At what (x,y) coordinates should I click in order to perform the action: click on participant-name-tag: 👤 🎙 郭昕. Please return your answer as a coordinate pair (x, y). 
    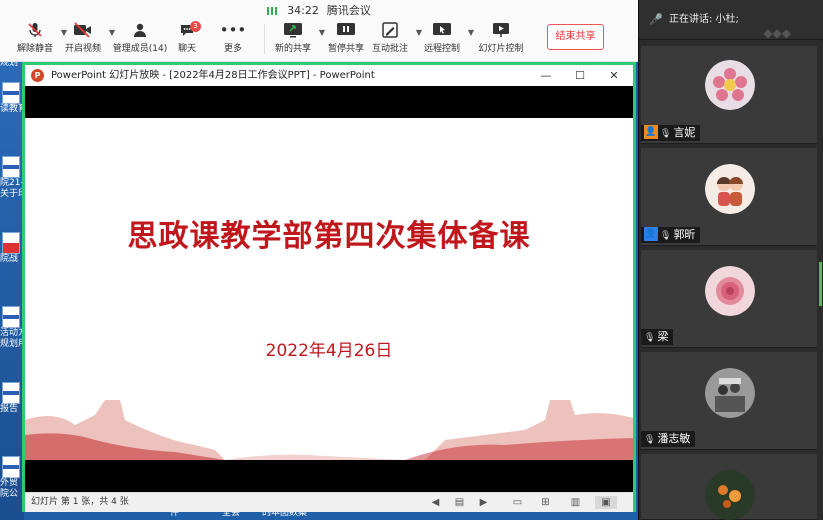
    Looking at the image, I should click on (671, 235).